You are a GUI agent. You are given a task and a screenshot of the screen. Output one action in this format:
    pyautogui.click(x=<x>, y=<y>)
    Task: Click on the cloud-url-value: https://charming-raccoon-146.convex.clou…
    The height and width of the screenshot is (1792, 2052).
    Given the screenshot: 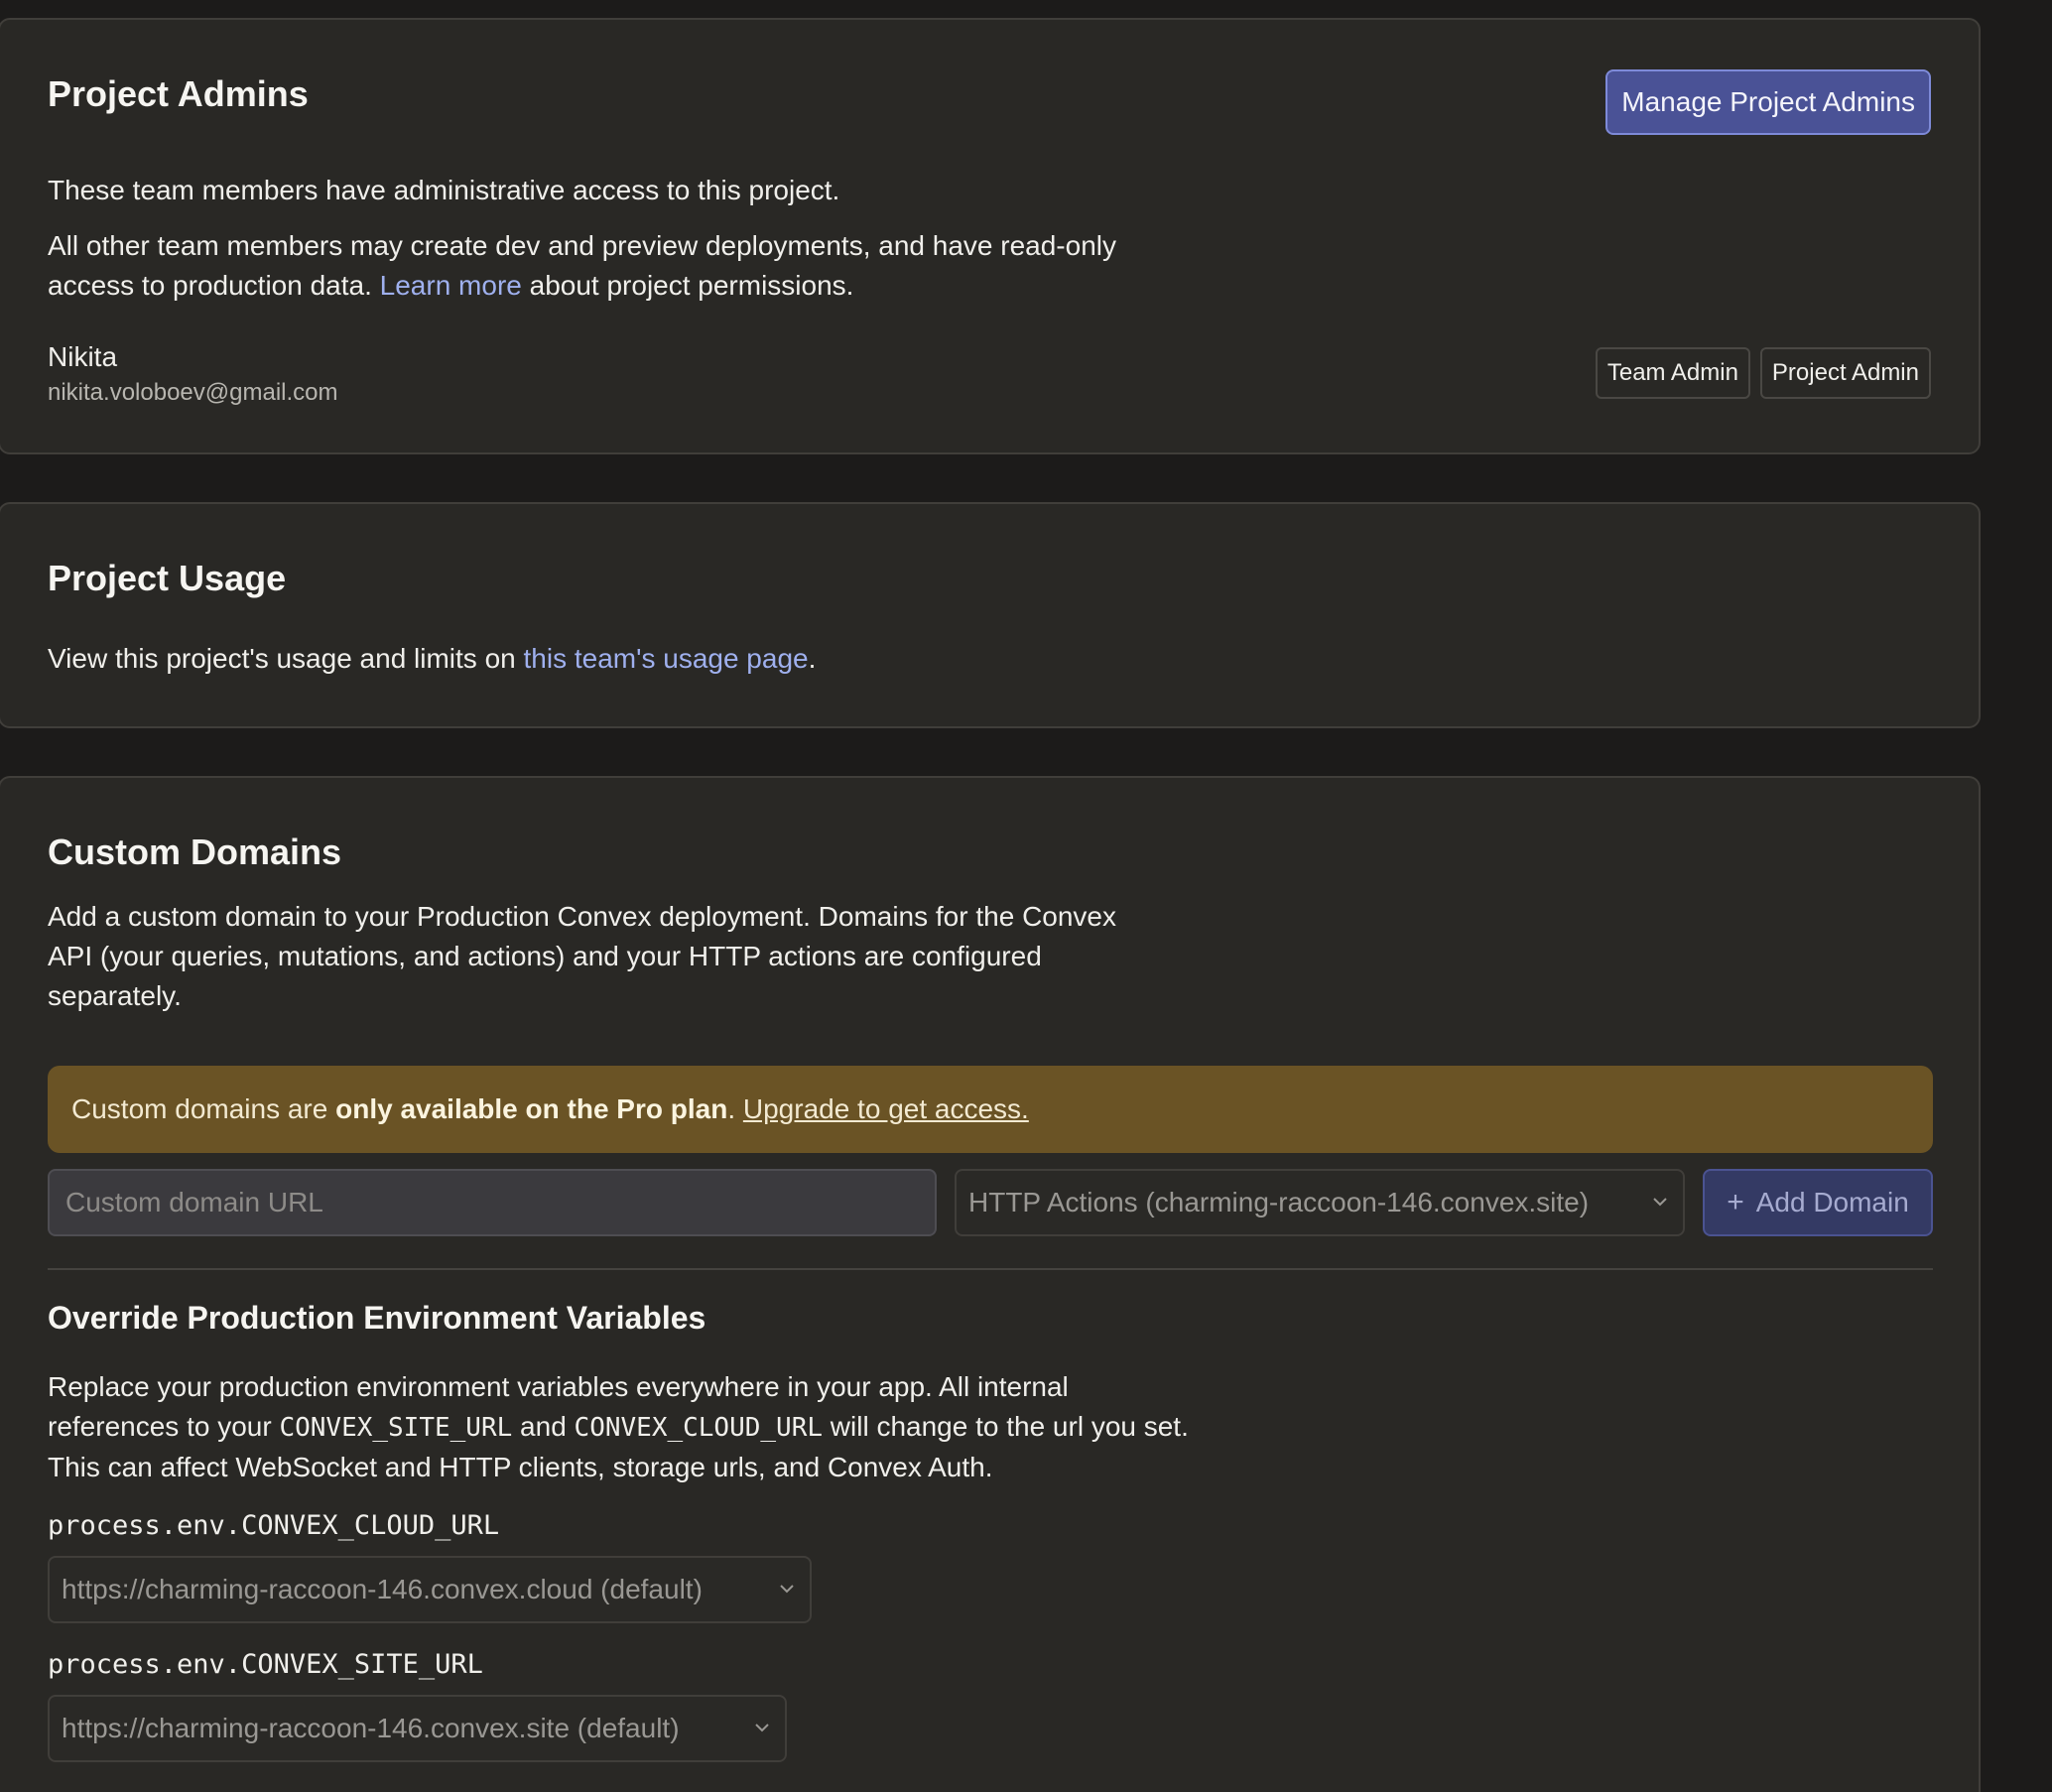 What is the action you would take?
    pyautogui.click(x=383, y=1589)
    